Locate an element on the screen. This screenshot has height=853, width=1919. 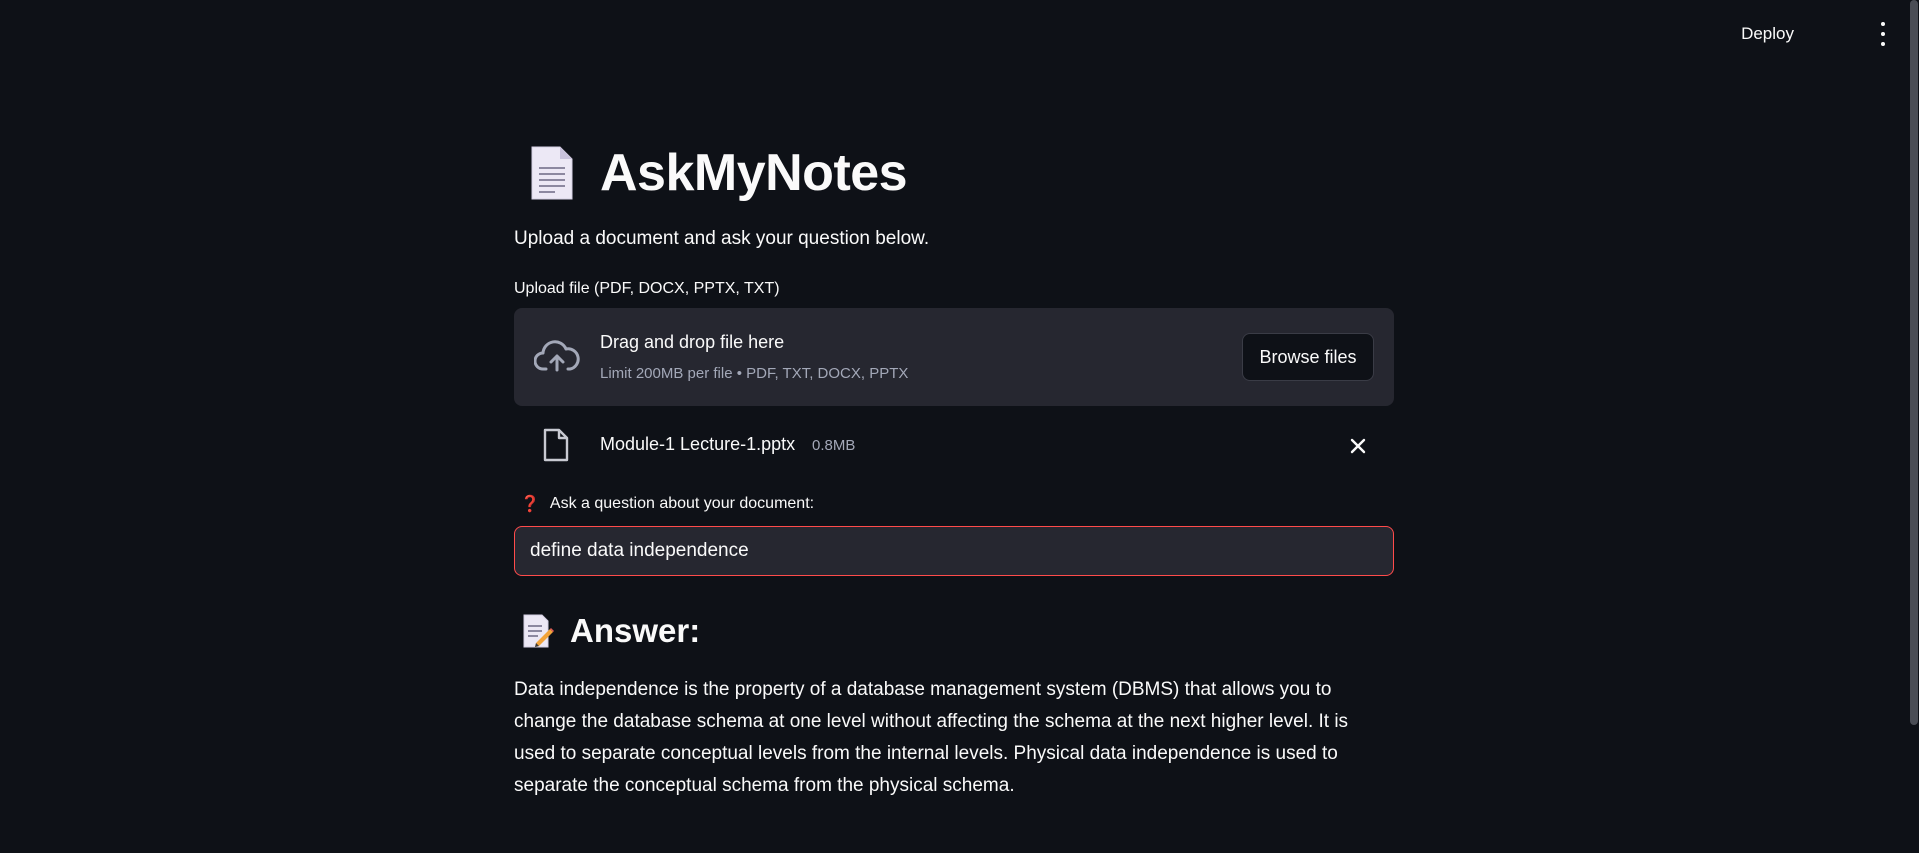
page-scrollbar is located at coordinates (1914, 362).